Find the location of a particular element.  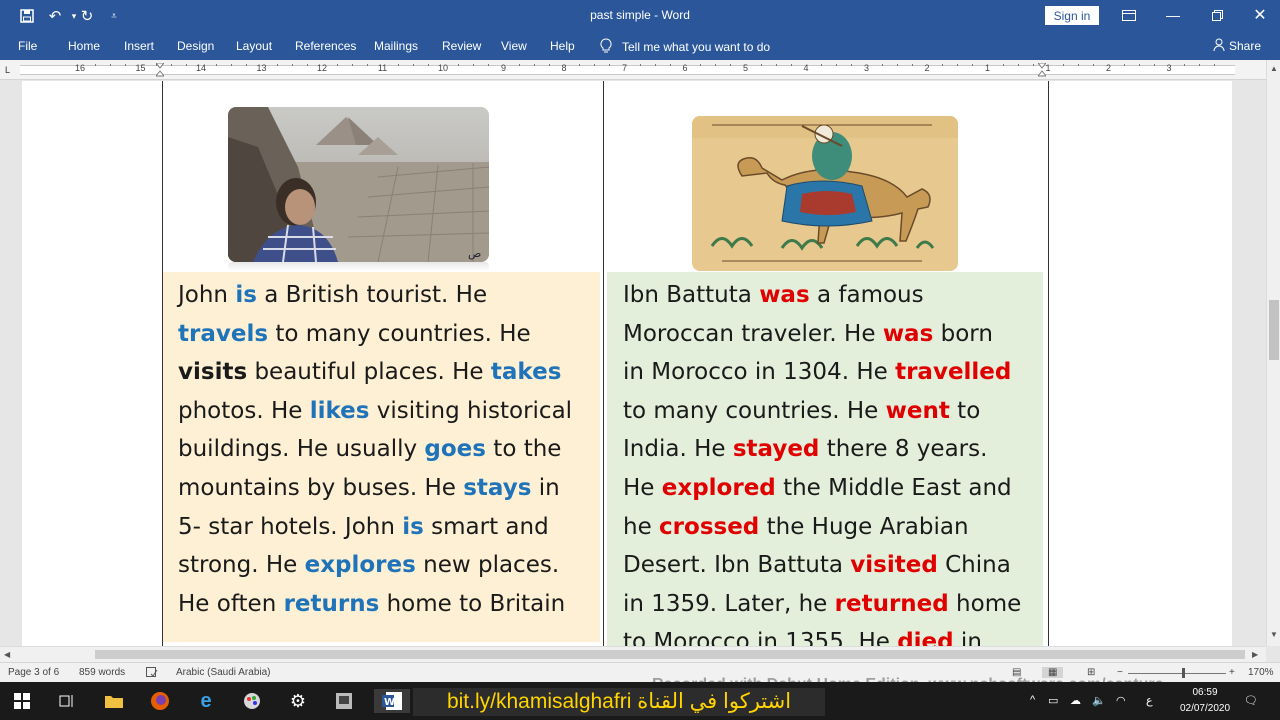

horizontal-scroll-thumb is located at coordinates (670, 654).